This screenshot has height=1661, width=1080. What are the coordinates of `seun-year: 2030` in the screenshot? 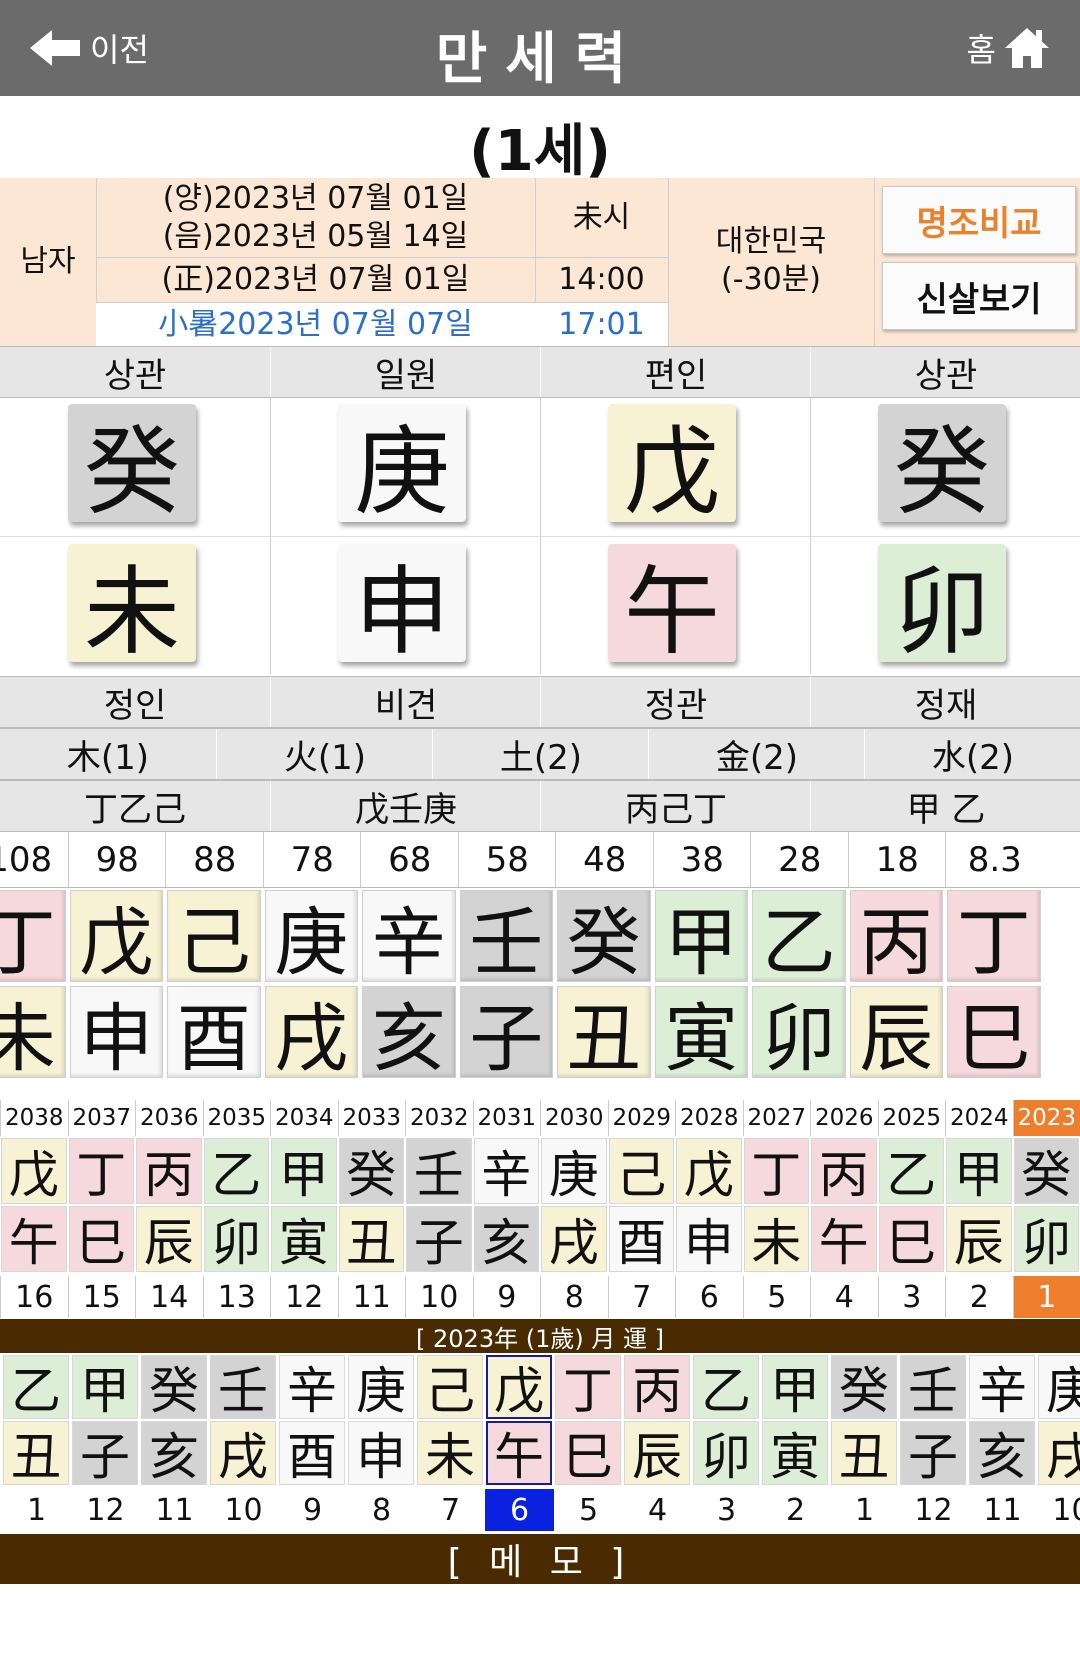 It's located at (574, 1118).